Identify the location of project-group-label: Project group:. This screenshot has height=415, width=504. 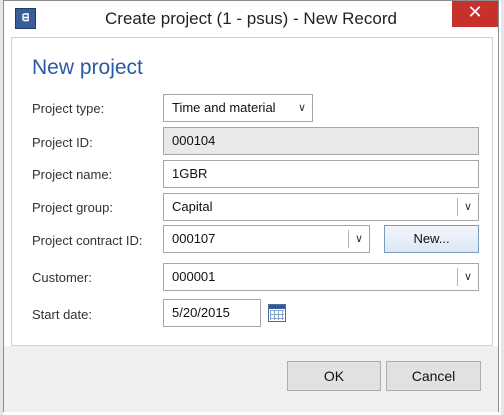
(72, 207).